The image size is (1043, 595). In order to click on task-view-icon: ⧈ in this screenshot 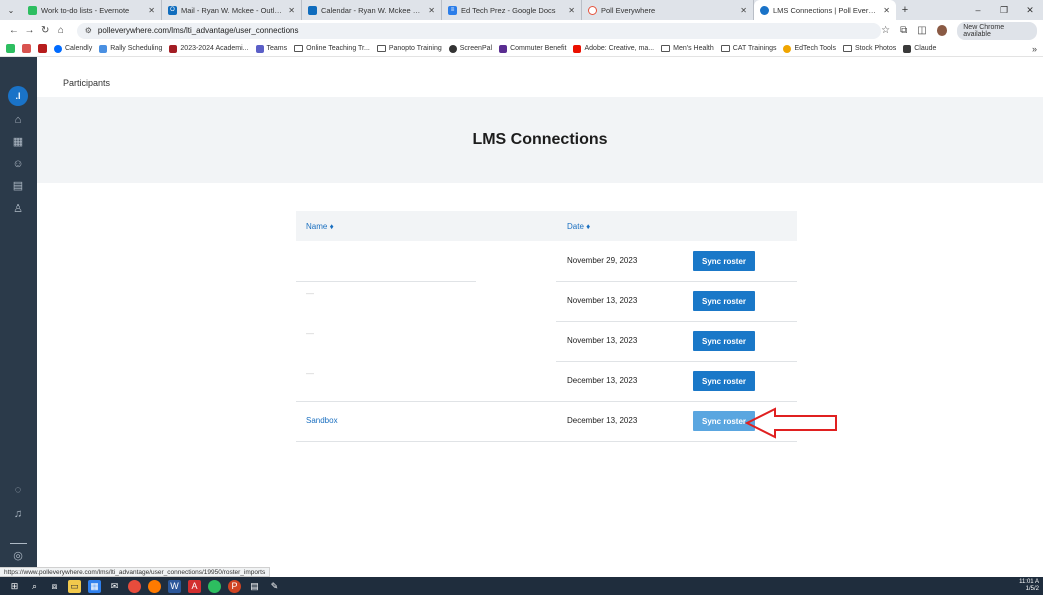, I will do `click(54, 586)`.